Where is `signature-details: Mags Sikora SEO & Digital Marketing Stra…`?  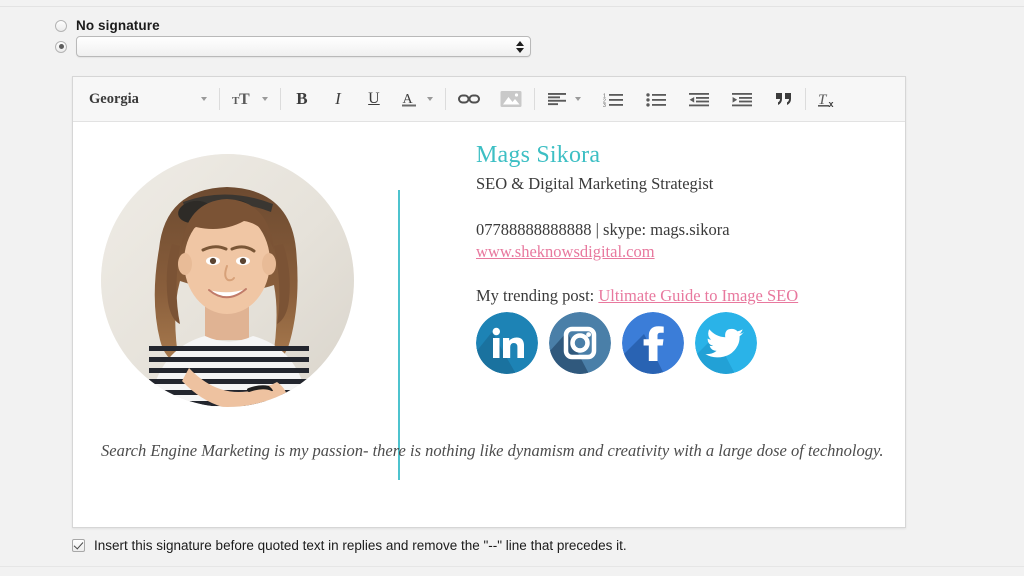
signature-details: Mags Sikora SEO & Digital Marketing Stra… is located at coordinates (681, 223).